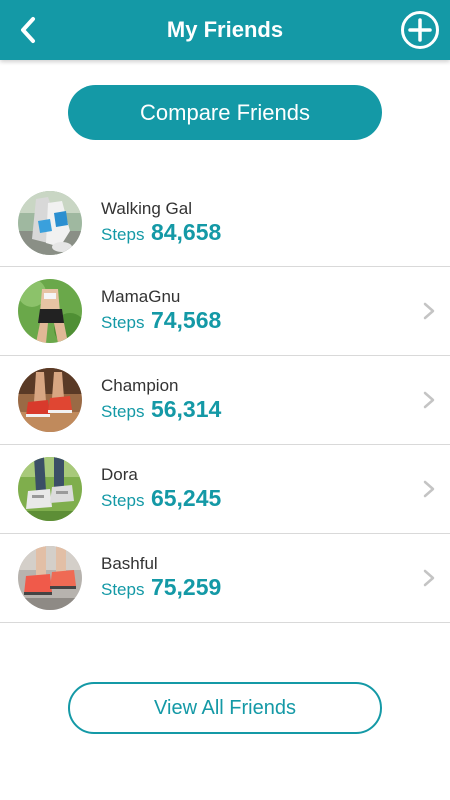 The height and width of the screenshot is (800, 450). What do you see at coordinates (225, 489) in the screenshot?
I see `friend-row: Dora Steps 65,245` at bounding box center [225, 489].